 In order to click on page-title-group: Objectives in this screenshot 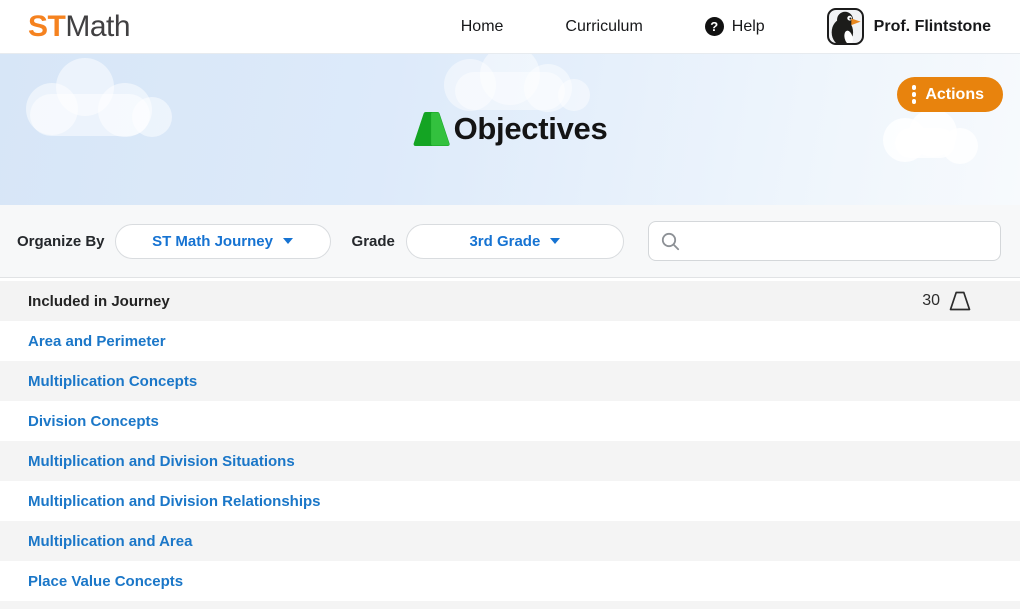, I will do `click(510, 129)`.